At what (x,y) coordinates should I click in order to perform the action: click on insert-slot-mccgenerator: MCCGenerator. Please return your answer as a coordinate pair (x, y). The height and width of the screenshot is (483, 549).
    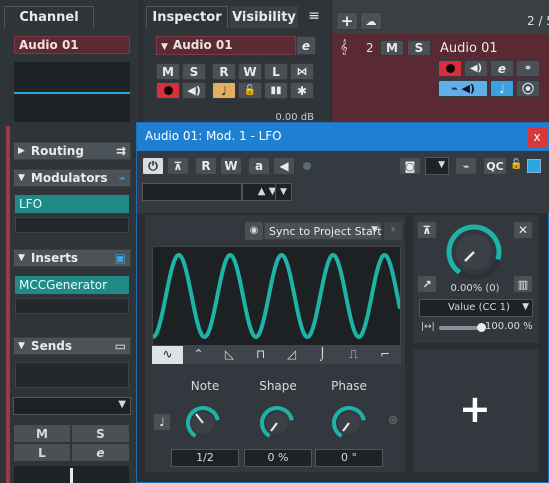
    Looking at the image, I should click on (72, 285).